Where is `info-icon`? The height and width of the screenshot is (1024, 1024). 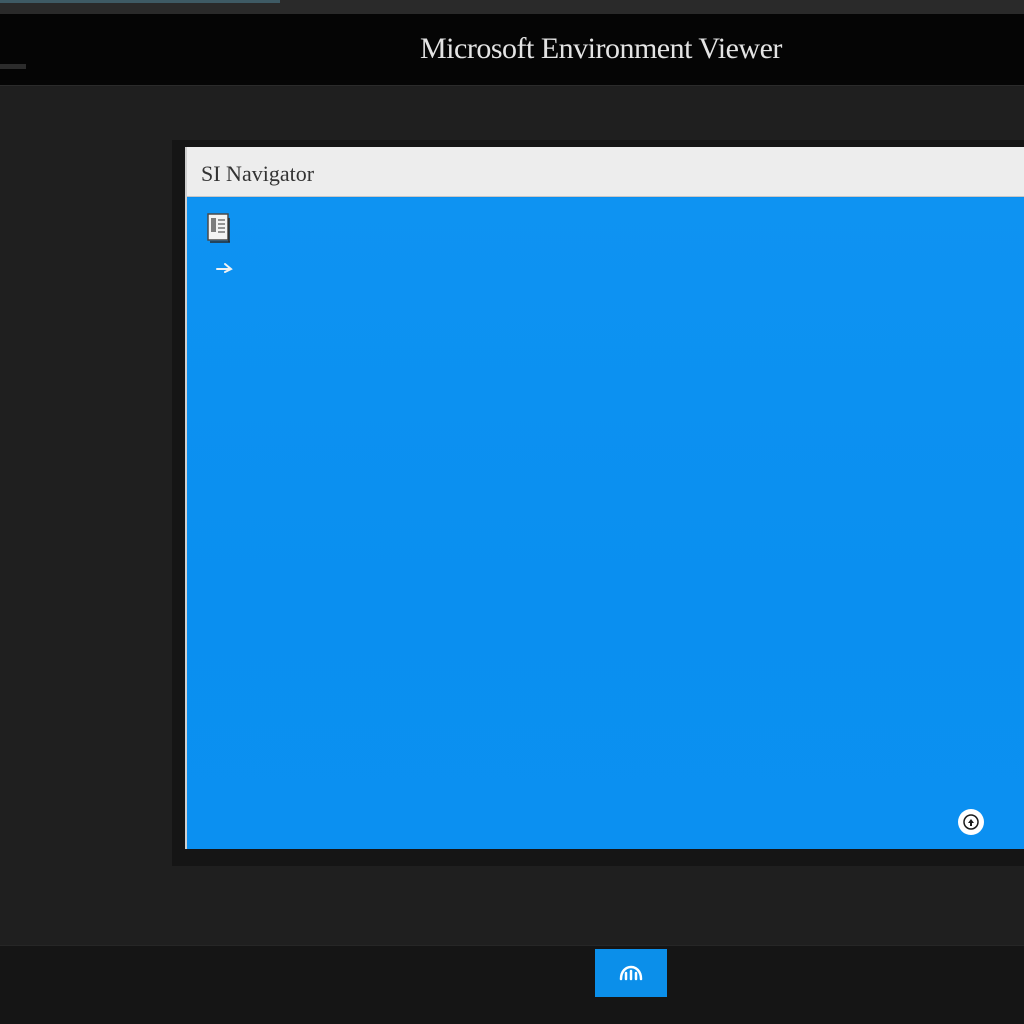 info-icon is located at coordinates (971, 822).